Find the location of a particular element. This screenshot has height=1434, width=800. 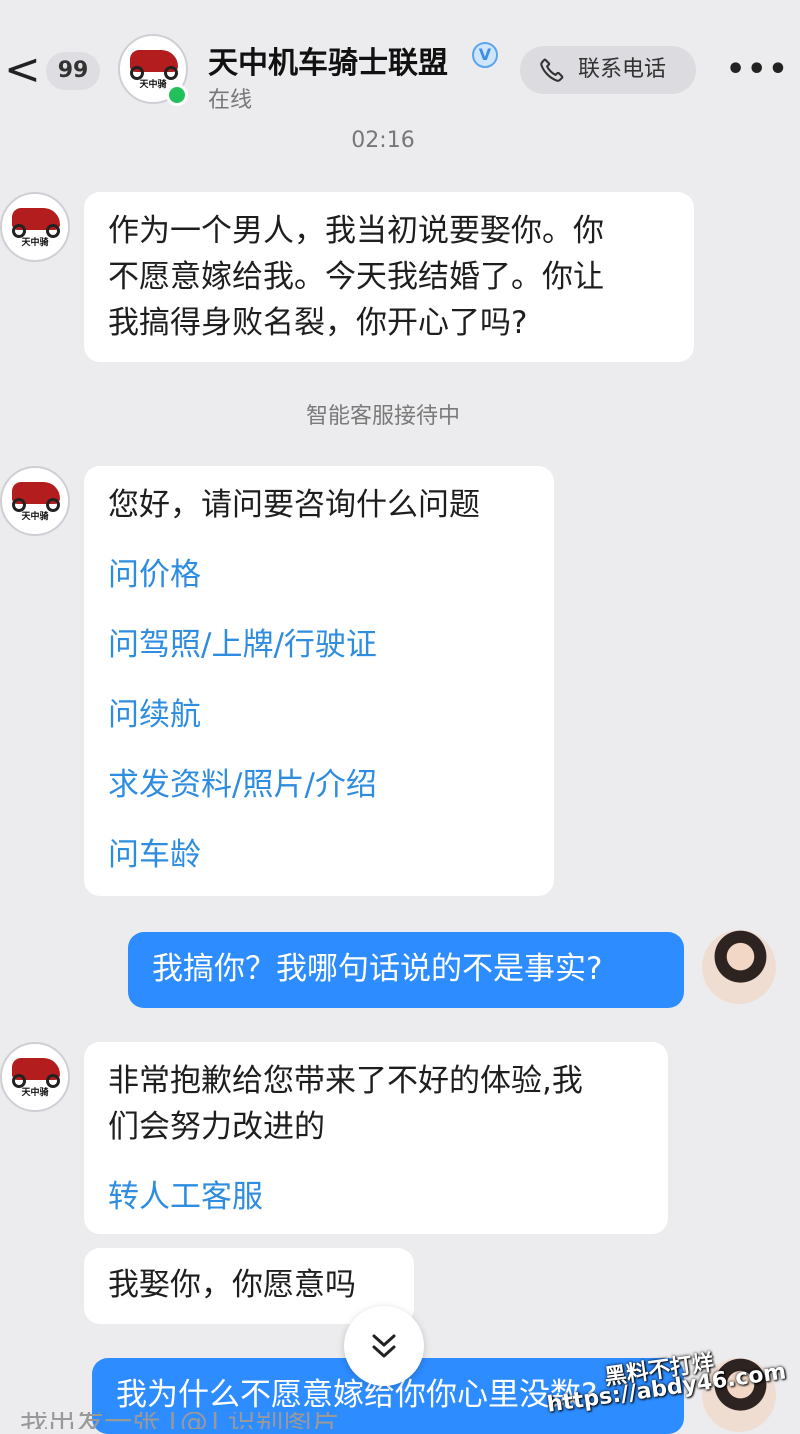

menu-option-vehicle-age: 问车龄 is located at coordinates (319, 855).